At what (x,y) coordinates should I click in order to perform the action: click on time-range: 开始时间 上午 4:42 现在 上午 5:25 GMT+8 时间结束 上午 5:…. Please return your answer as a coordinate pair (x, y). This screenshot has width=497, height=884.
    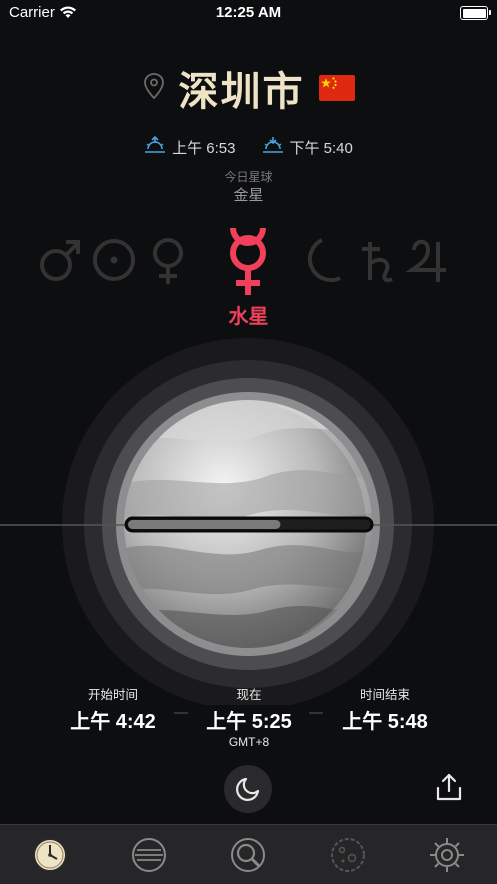
    Looking at the image, I should click on (248, 716).